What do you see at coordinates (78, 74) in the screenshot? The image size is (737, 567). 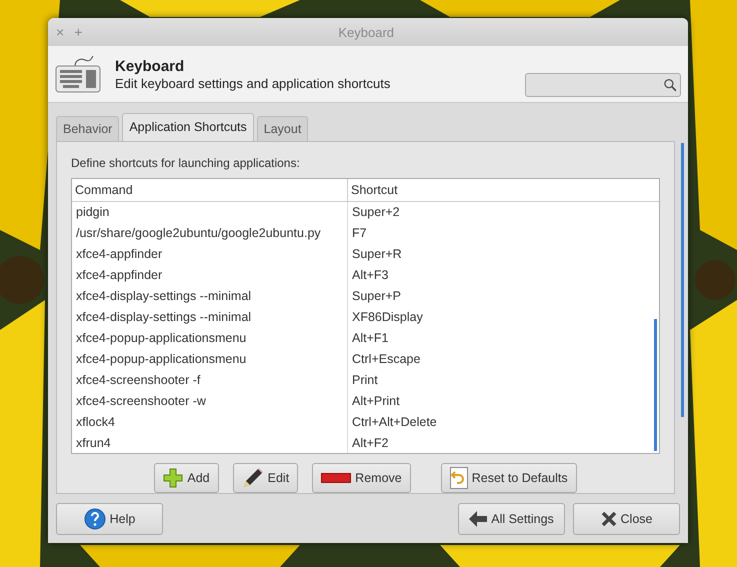 I see `keyboard-icon` at bounding box center [78, 74].